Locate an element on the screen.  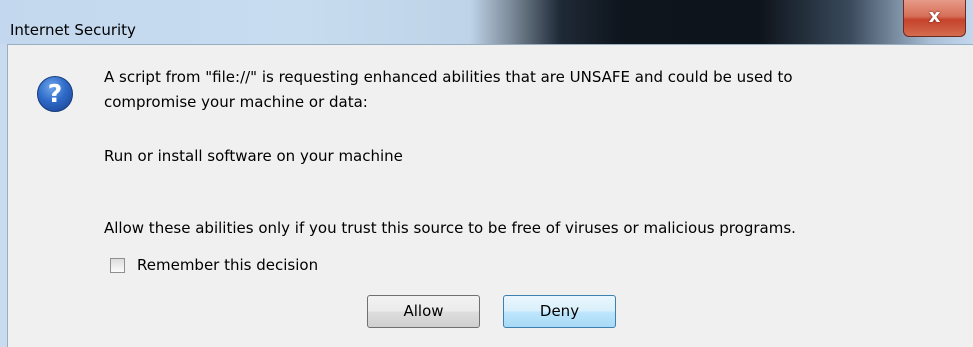
close-icon: x is located at coordinates (934, 16).